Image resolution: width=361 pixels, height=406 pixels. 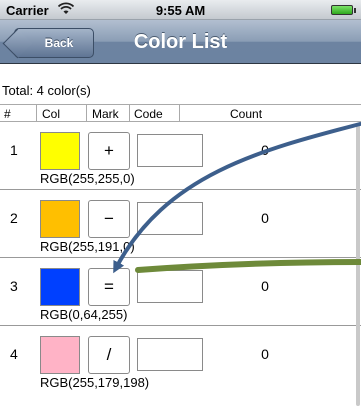 What do you see at coordinates (105, 114) in the screenshot?
I see `column-header-mark: Mark` at bounding box center [105, 114].